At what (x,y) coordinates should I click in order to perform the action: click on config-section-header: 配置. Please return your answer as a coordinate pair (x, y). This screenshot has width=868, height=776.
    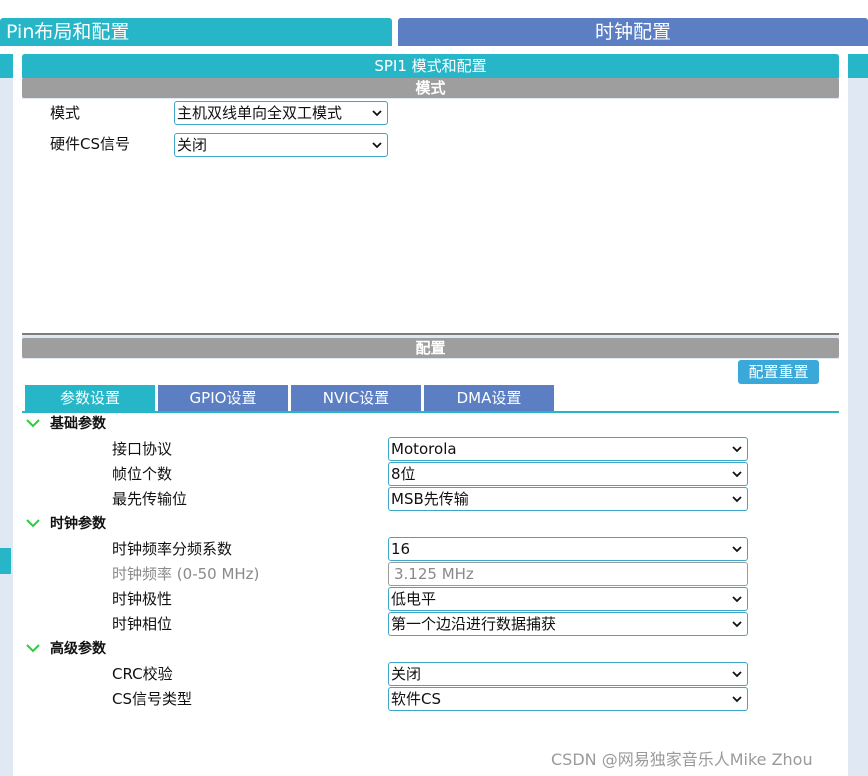
    Looking at the image, I should click on (430, 348).